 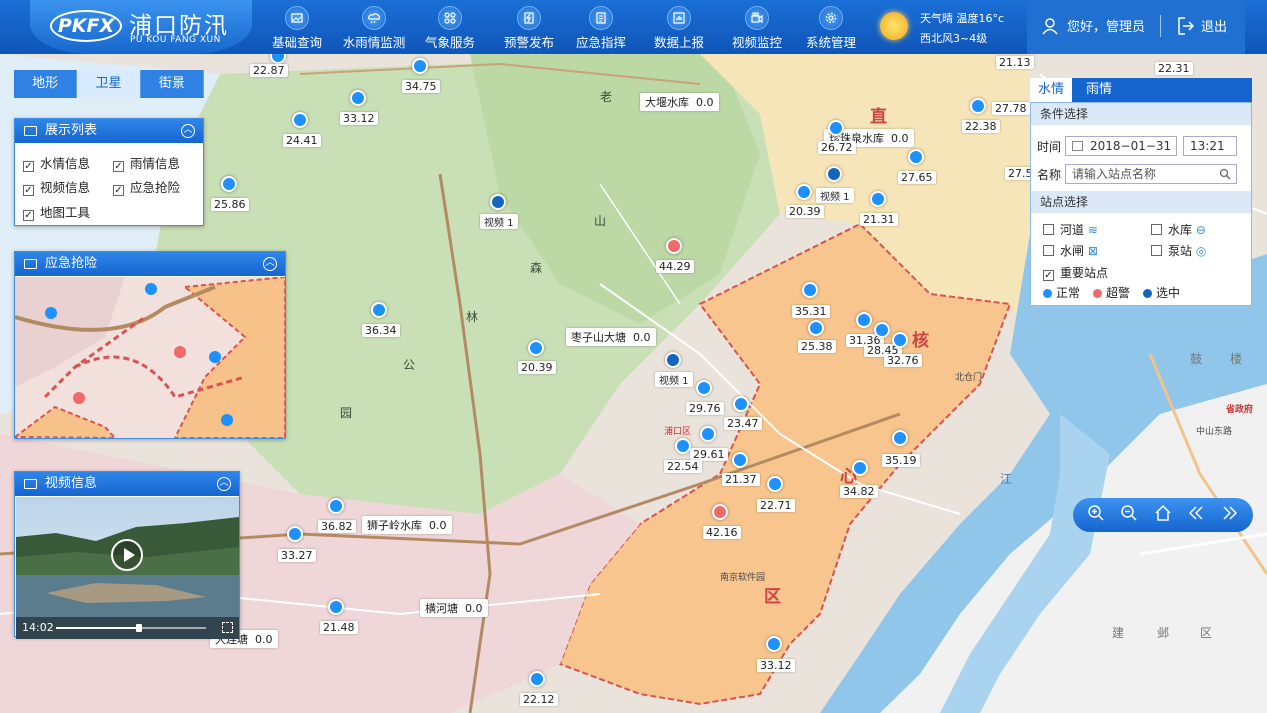 I want to click on layer-video-checkbox: ✓ 视频信息, so click(x=56, y=186).